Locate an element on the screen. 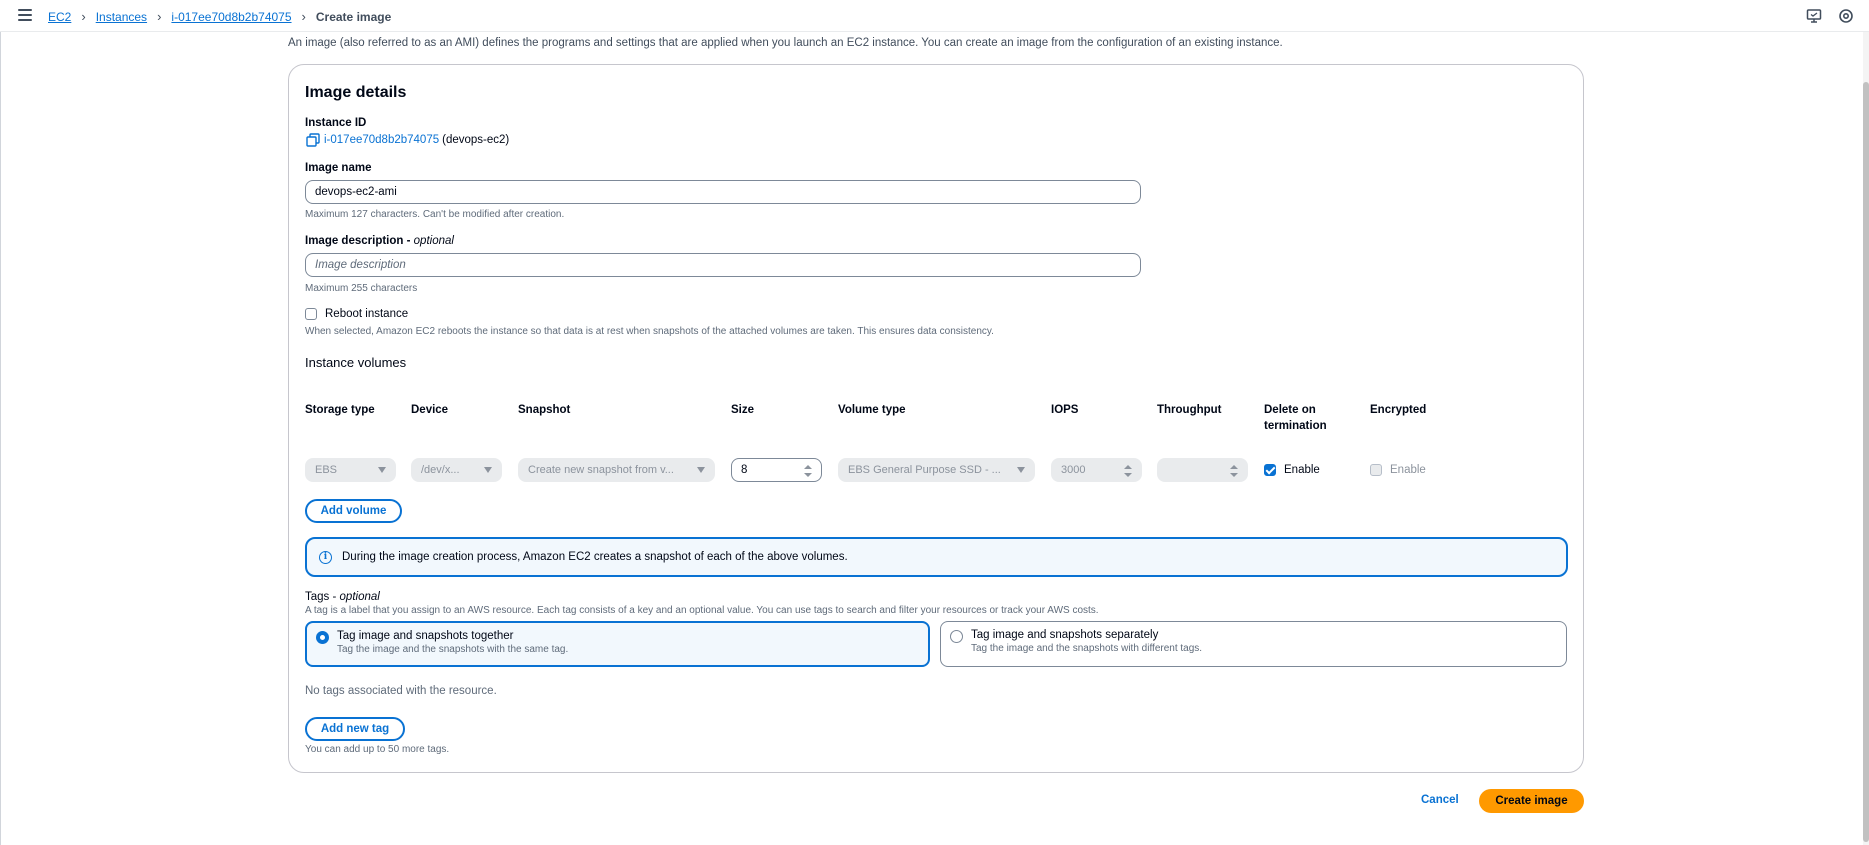  encrypted-checkbox is located at coordinates (1376, 470).